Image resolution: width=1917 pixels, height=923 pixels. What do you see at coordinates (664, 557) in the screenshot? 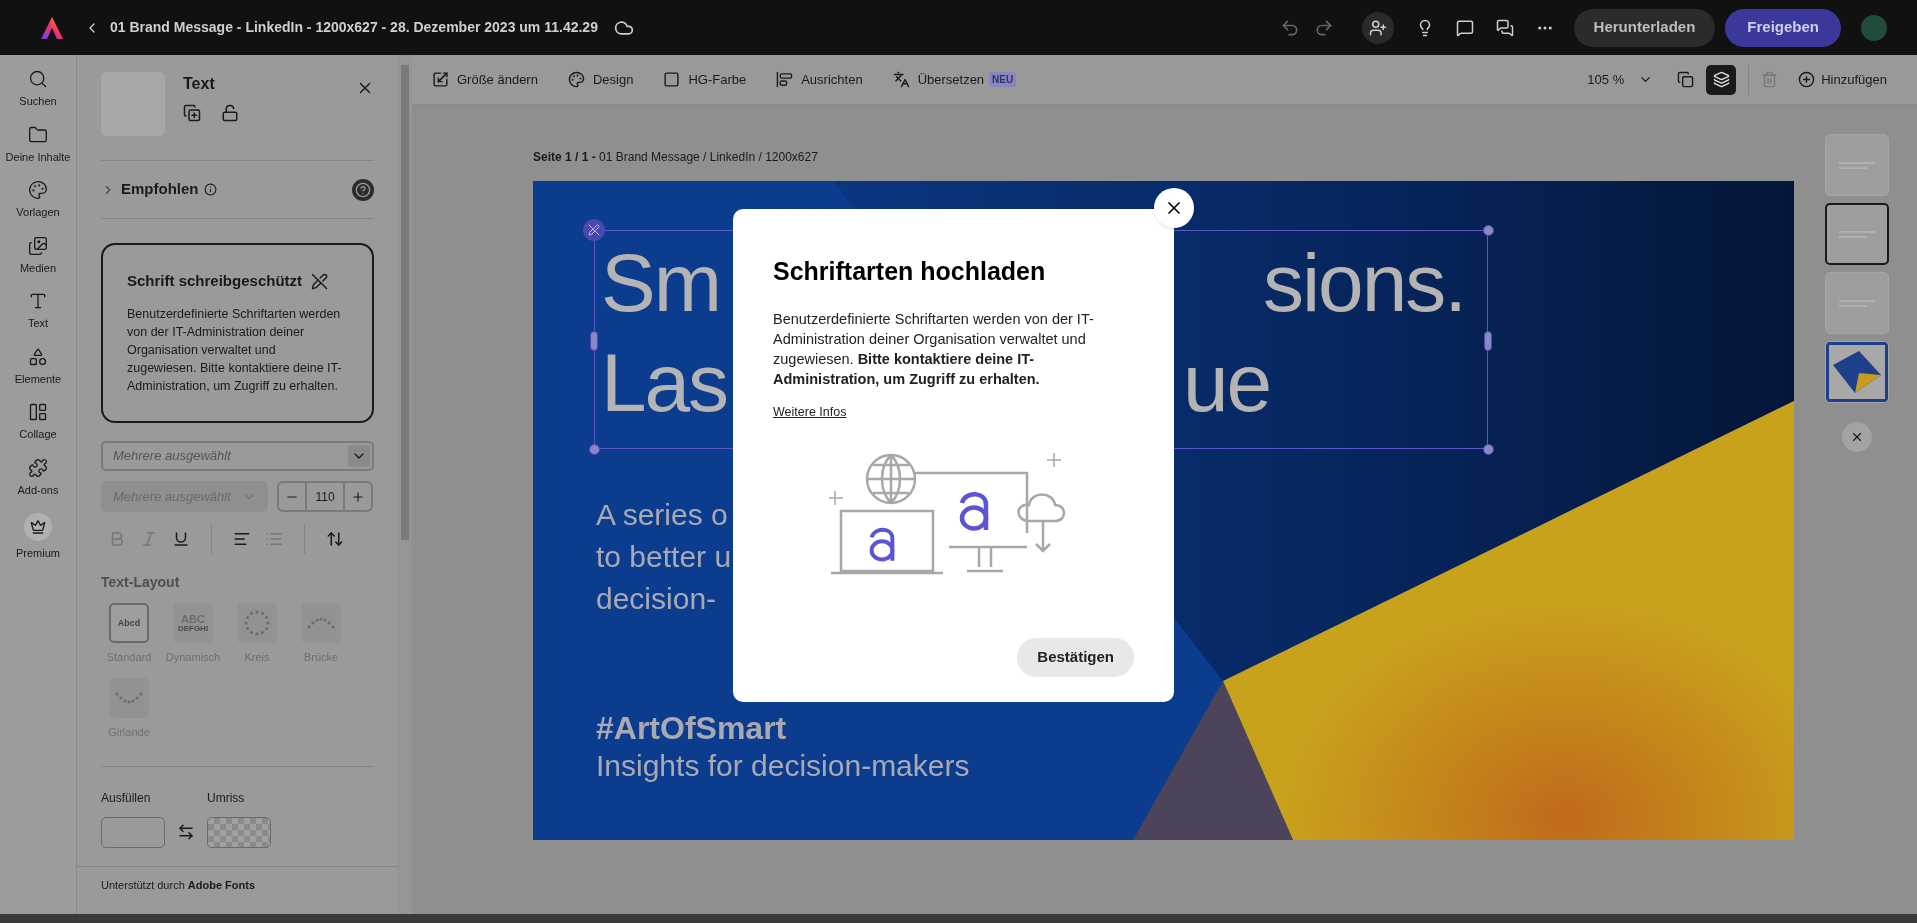
I see `subtitle-text: to better u` at bounding box center [664, 557].